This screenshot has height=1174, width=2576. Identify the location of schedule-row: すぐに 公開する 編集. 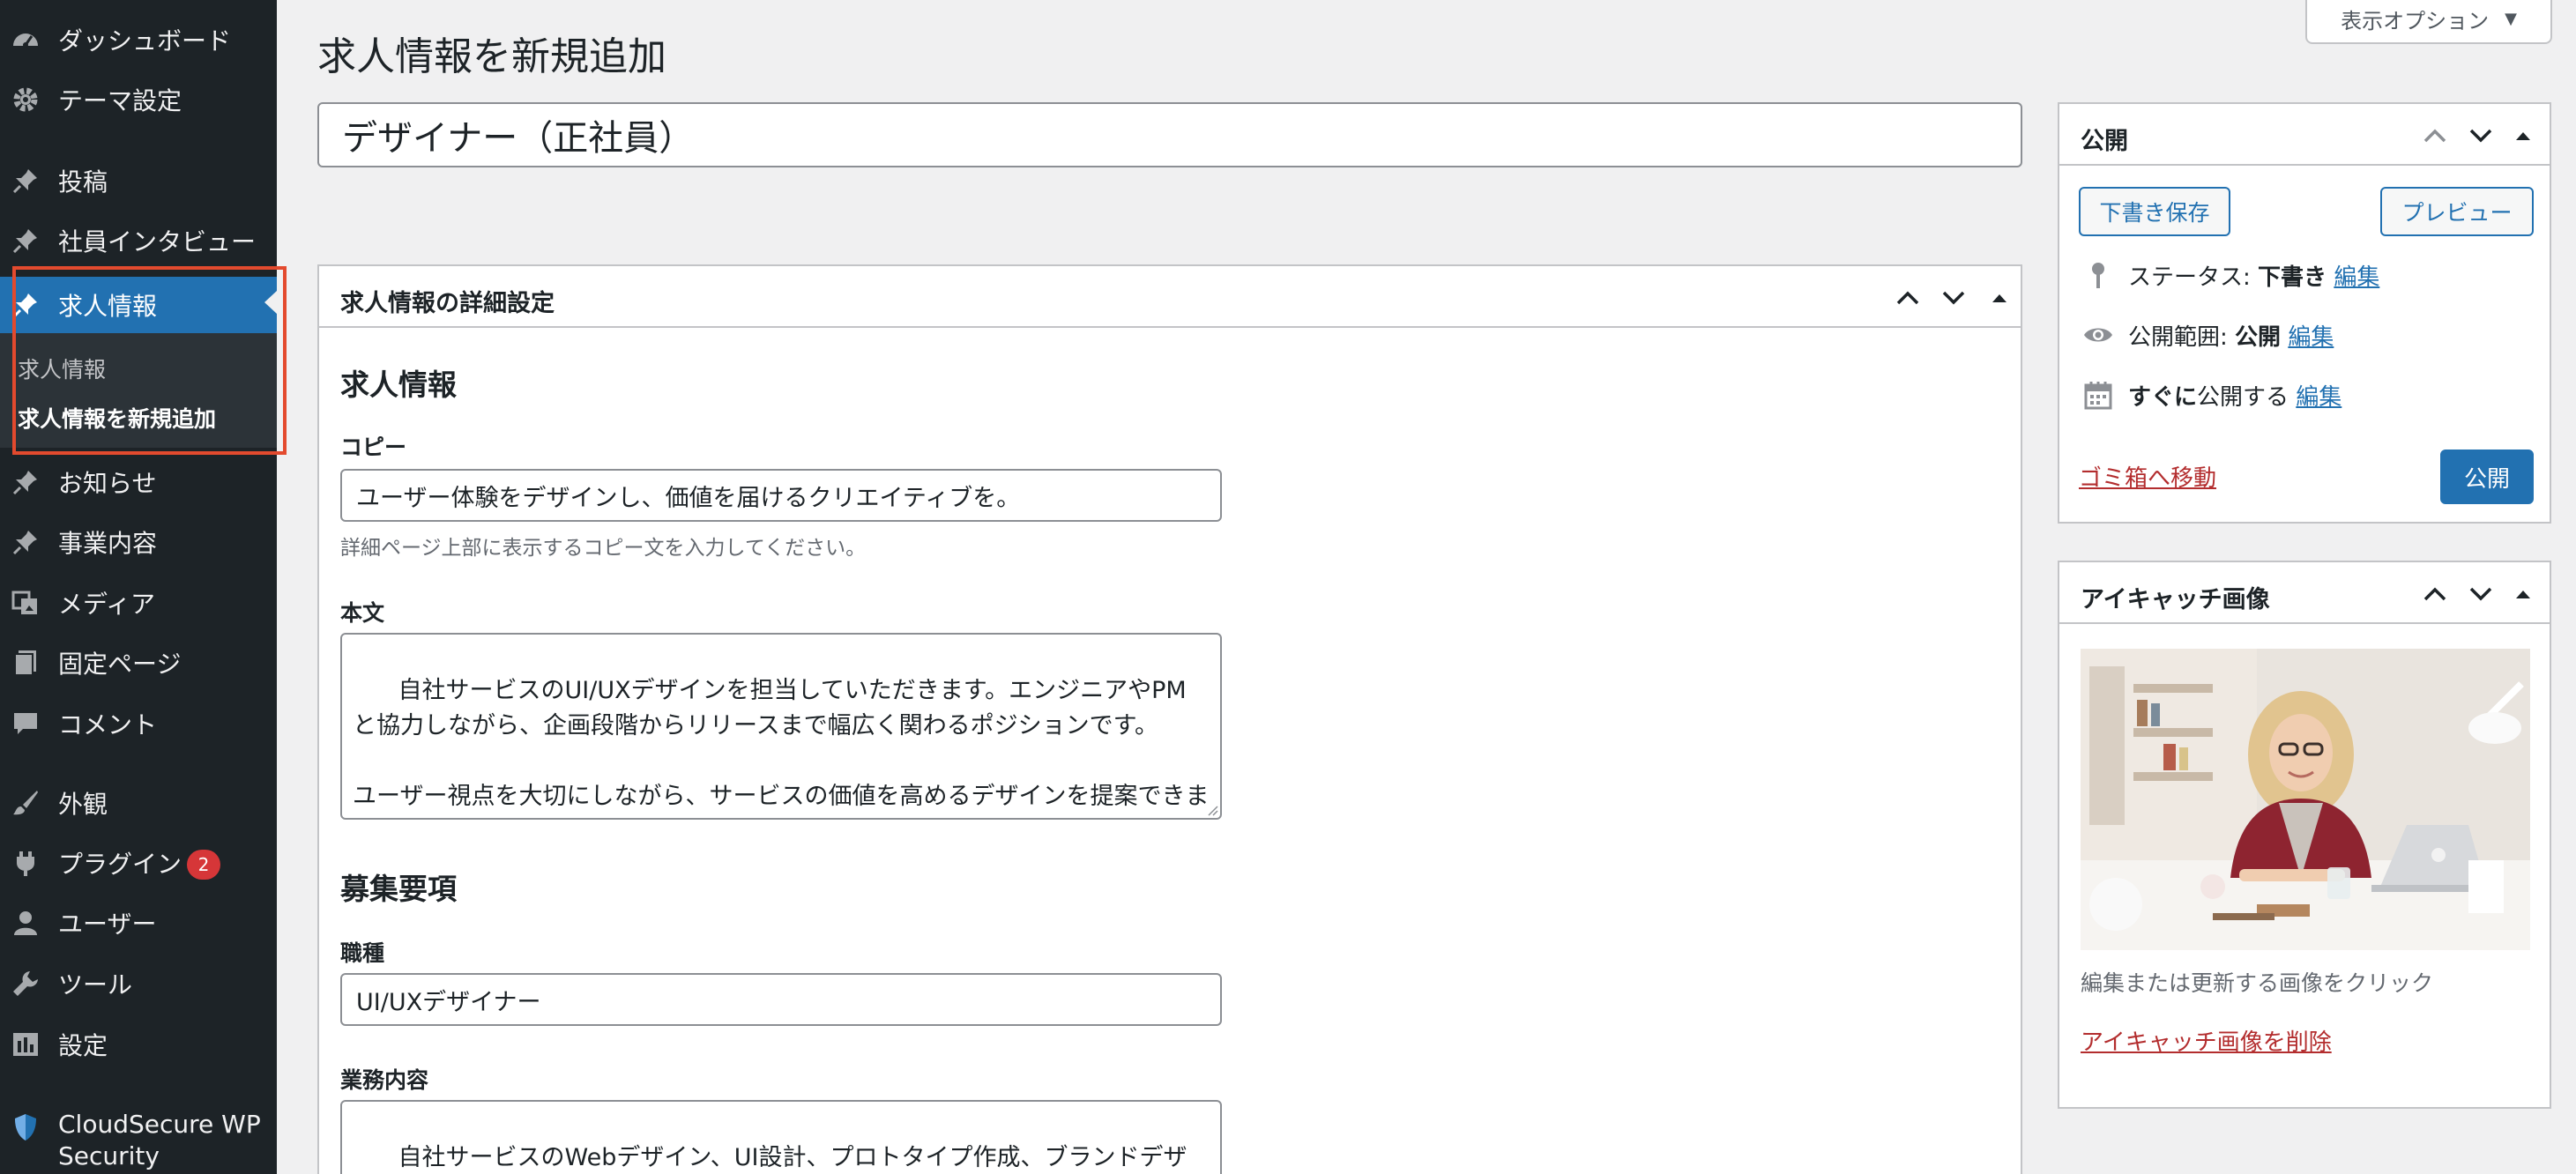
(2211, 394).